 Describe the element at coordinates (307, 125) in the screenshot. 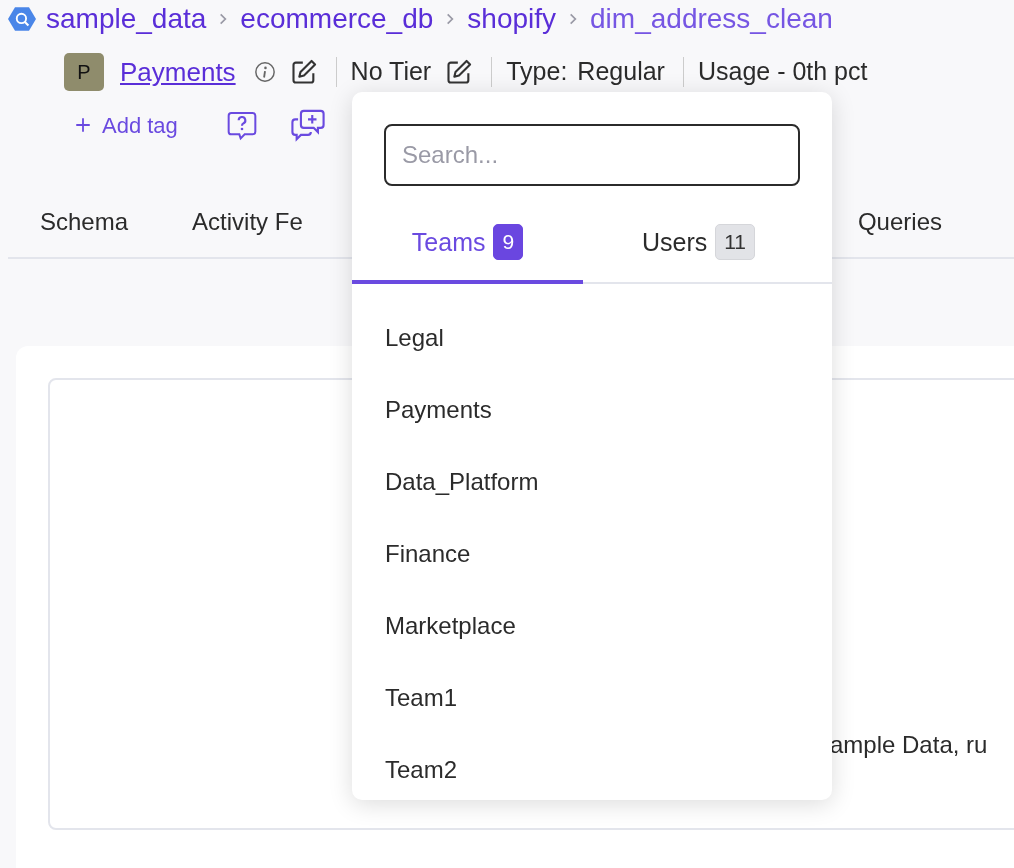

I see `chat-plus-icon` at that location.